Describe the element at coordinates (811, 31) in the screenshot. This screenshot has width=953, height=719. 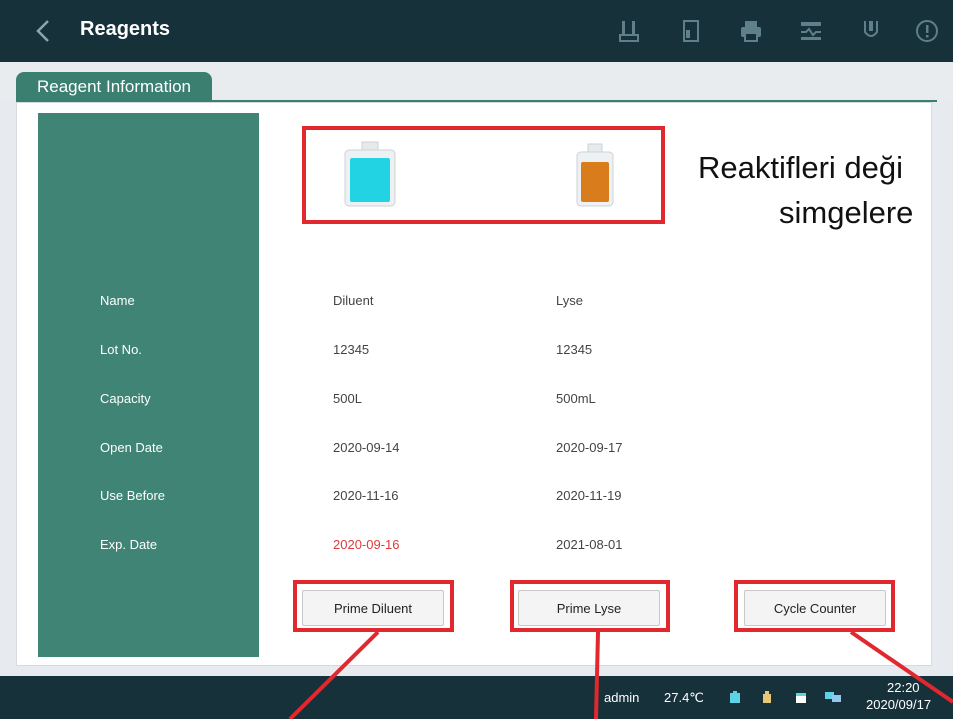
I see `calibration-icon` at that location.